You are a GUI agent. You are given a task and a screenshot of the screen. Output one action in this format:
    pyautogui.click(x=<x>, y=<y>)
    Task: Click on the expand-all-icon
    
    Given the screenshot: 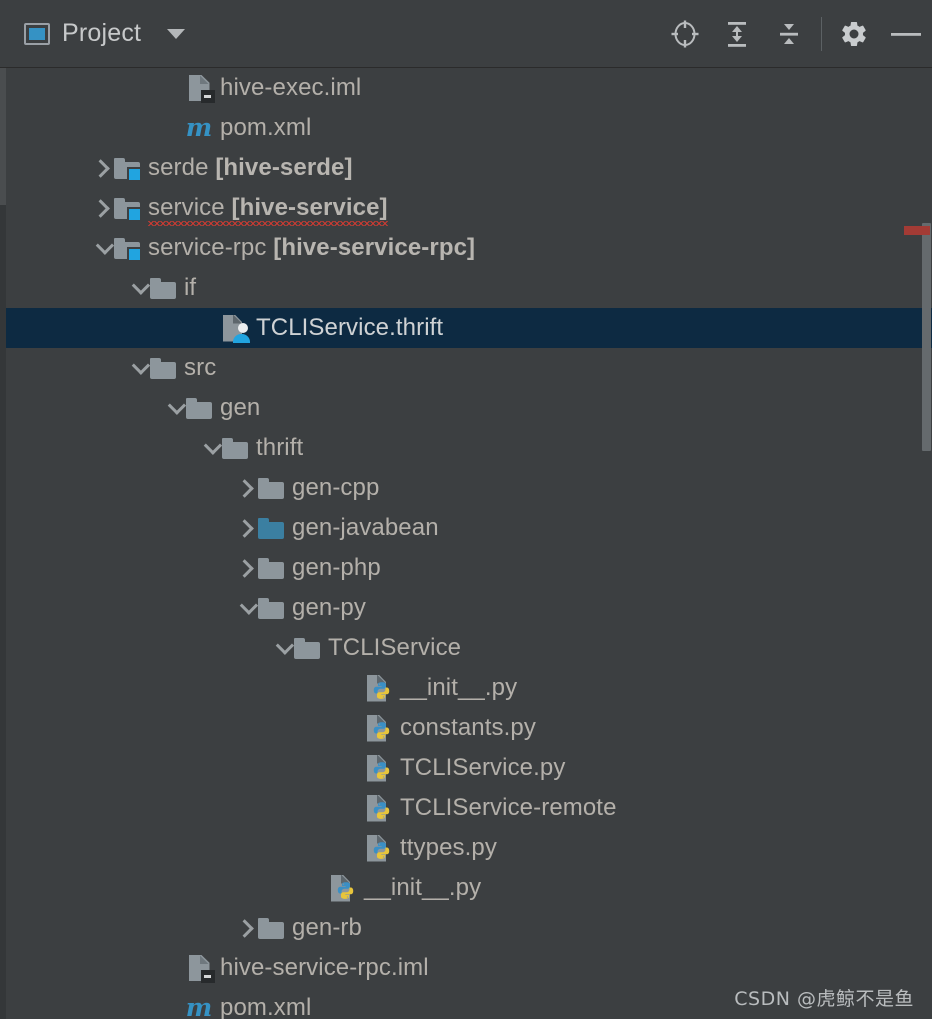 What is the action you would take?
    pyautogui.click(x=737, y=34)
    